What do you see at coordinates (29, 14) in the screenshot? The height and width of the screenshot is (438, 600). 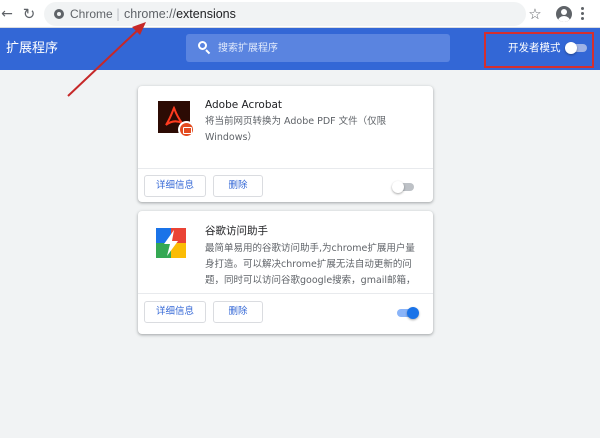 I see `reload-icon: ↻` at bounding box center [29, 14].